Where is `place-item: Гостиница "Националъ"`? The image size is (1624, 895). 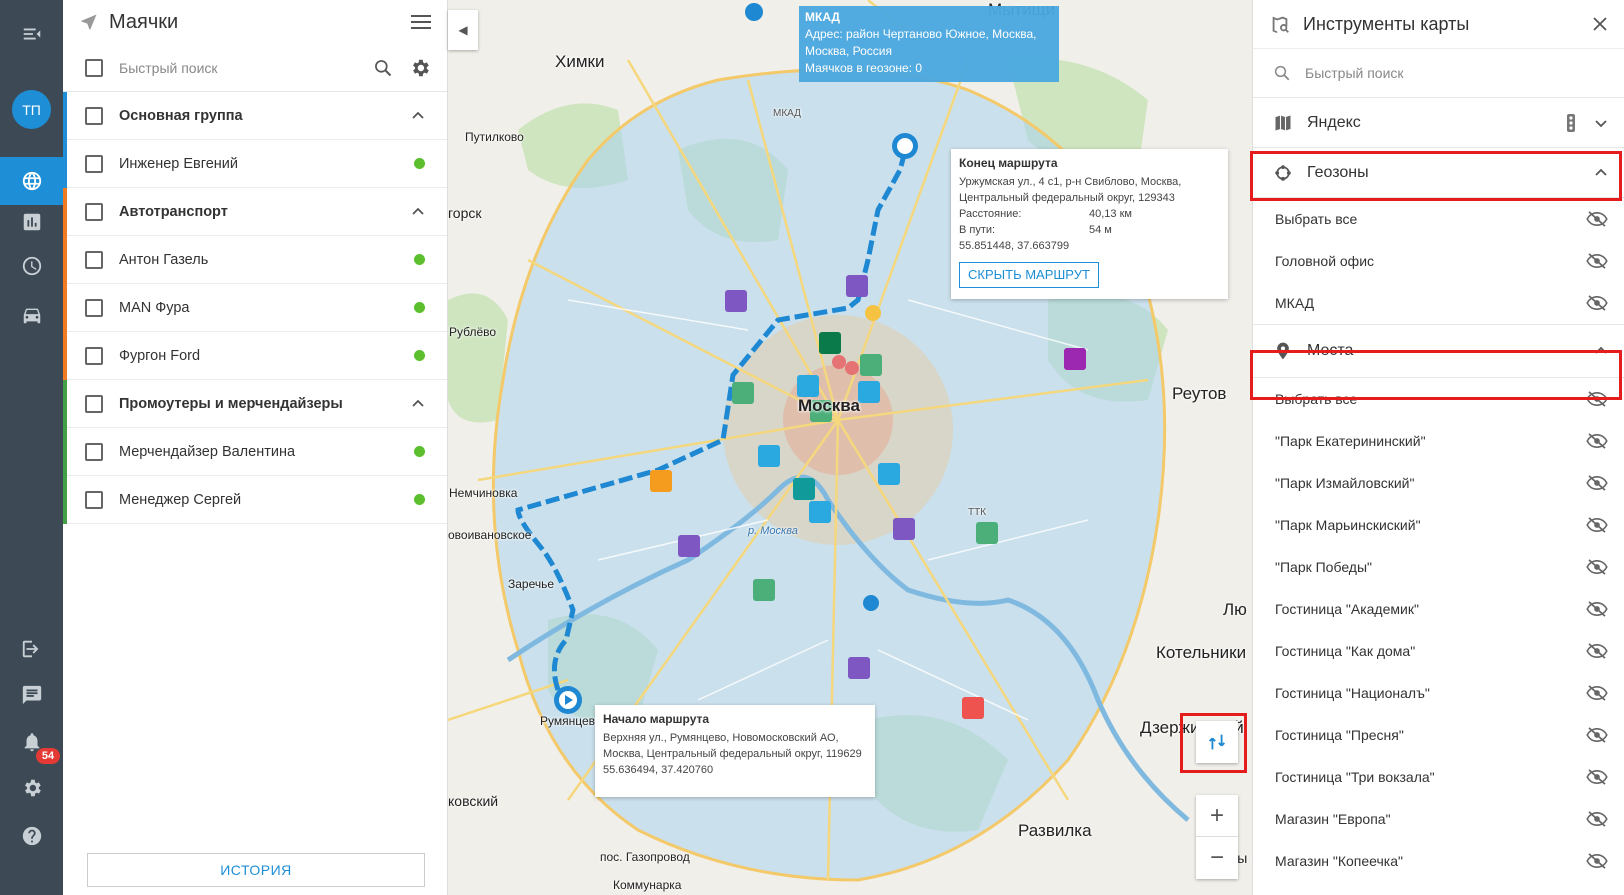 place-item: Гостиница "Националъ" is located at coordinates (1438, 693).